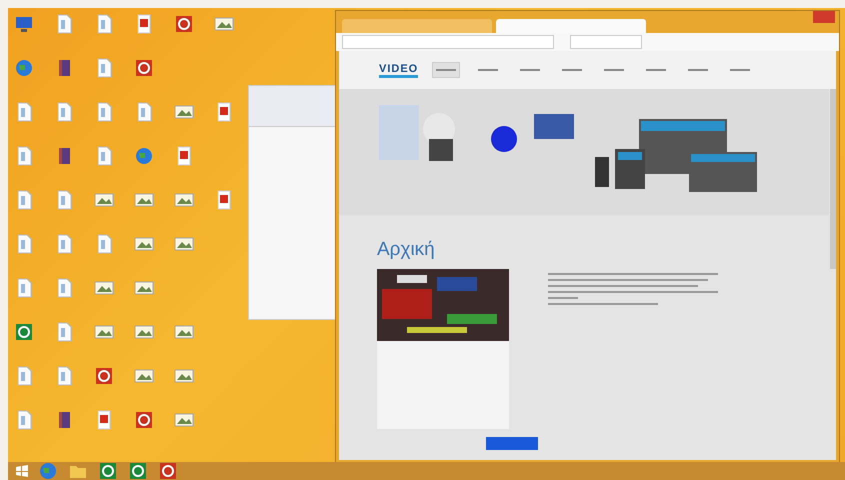 Image resolution: width=845 pixels, height=480 pixels. Describe the element at coordinates (446, 70) in the screenshot. I see `nav-item` at that location.